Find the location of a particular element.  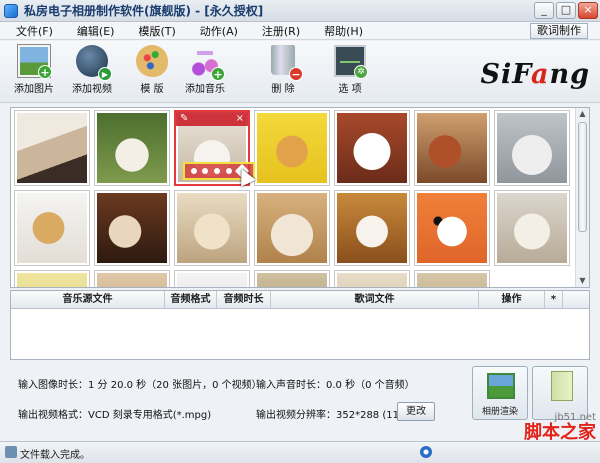

maximize-button: □ is located at coordinates (566, 10).